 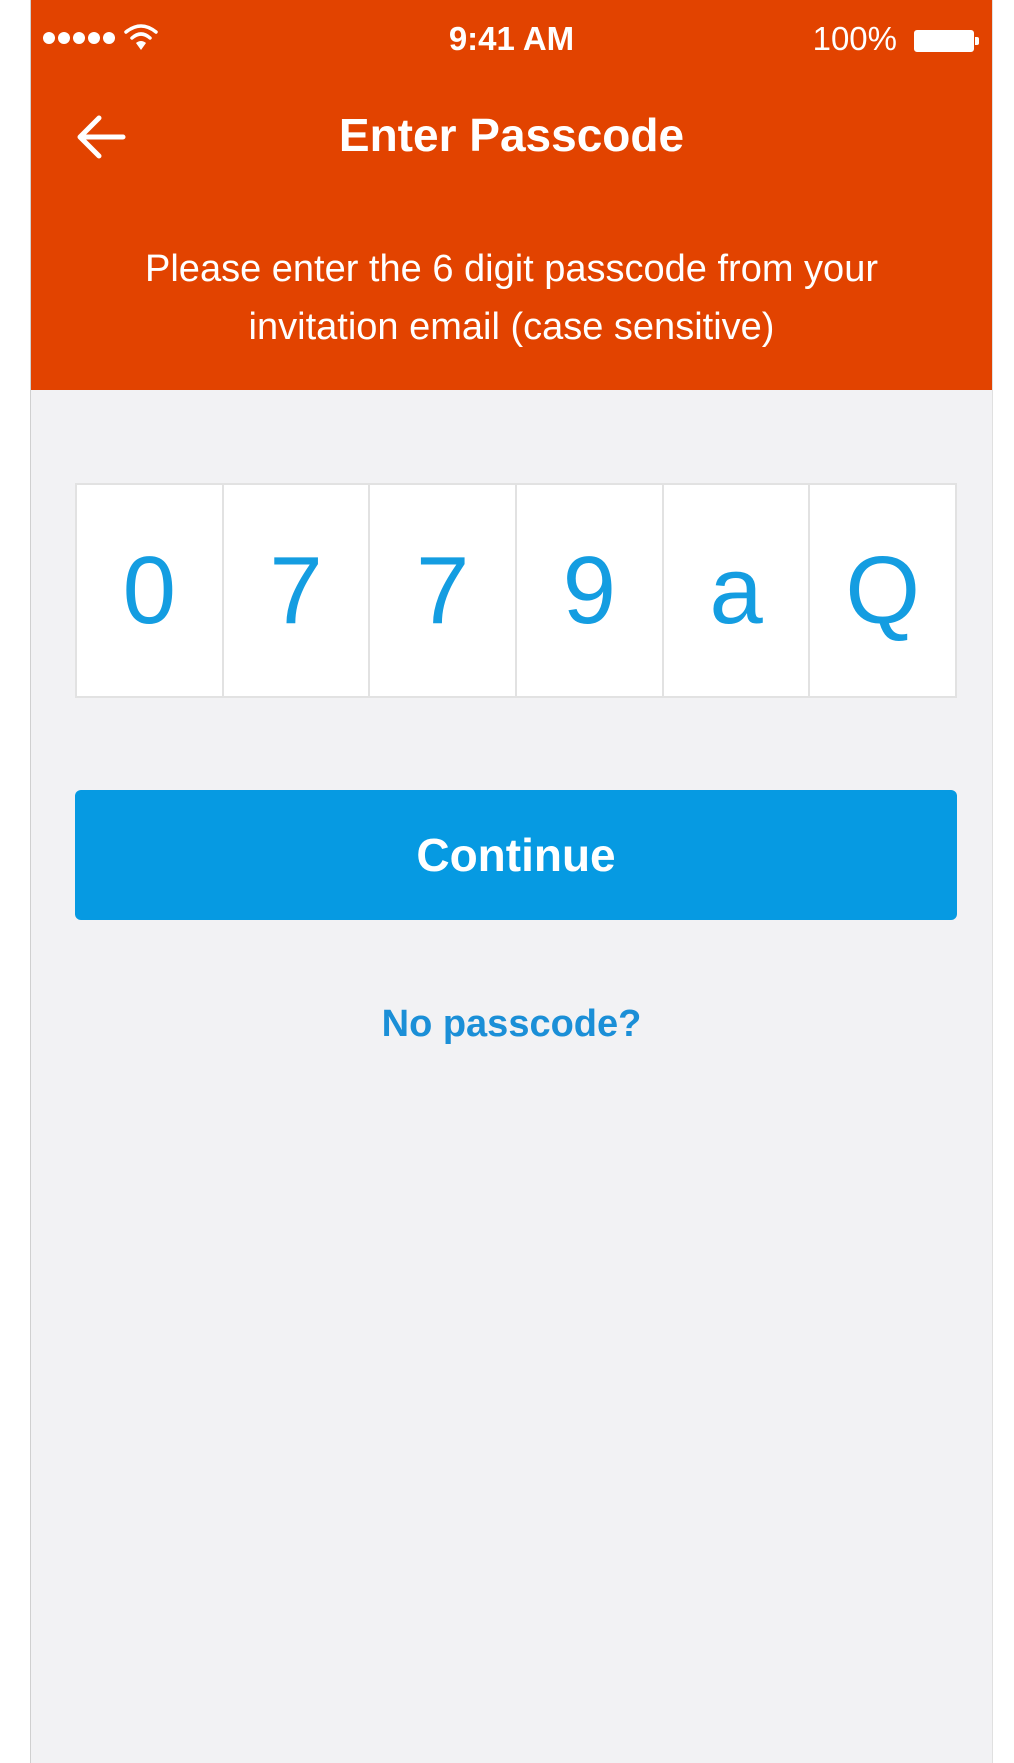 I want to click on battery-percent: 100%, so click(x=854, y=38).